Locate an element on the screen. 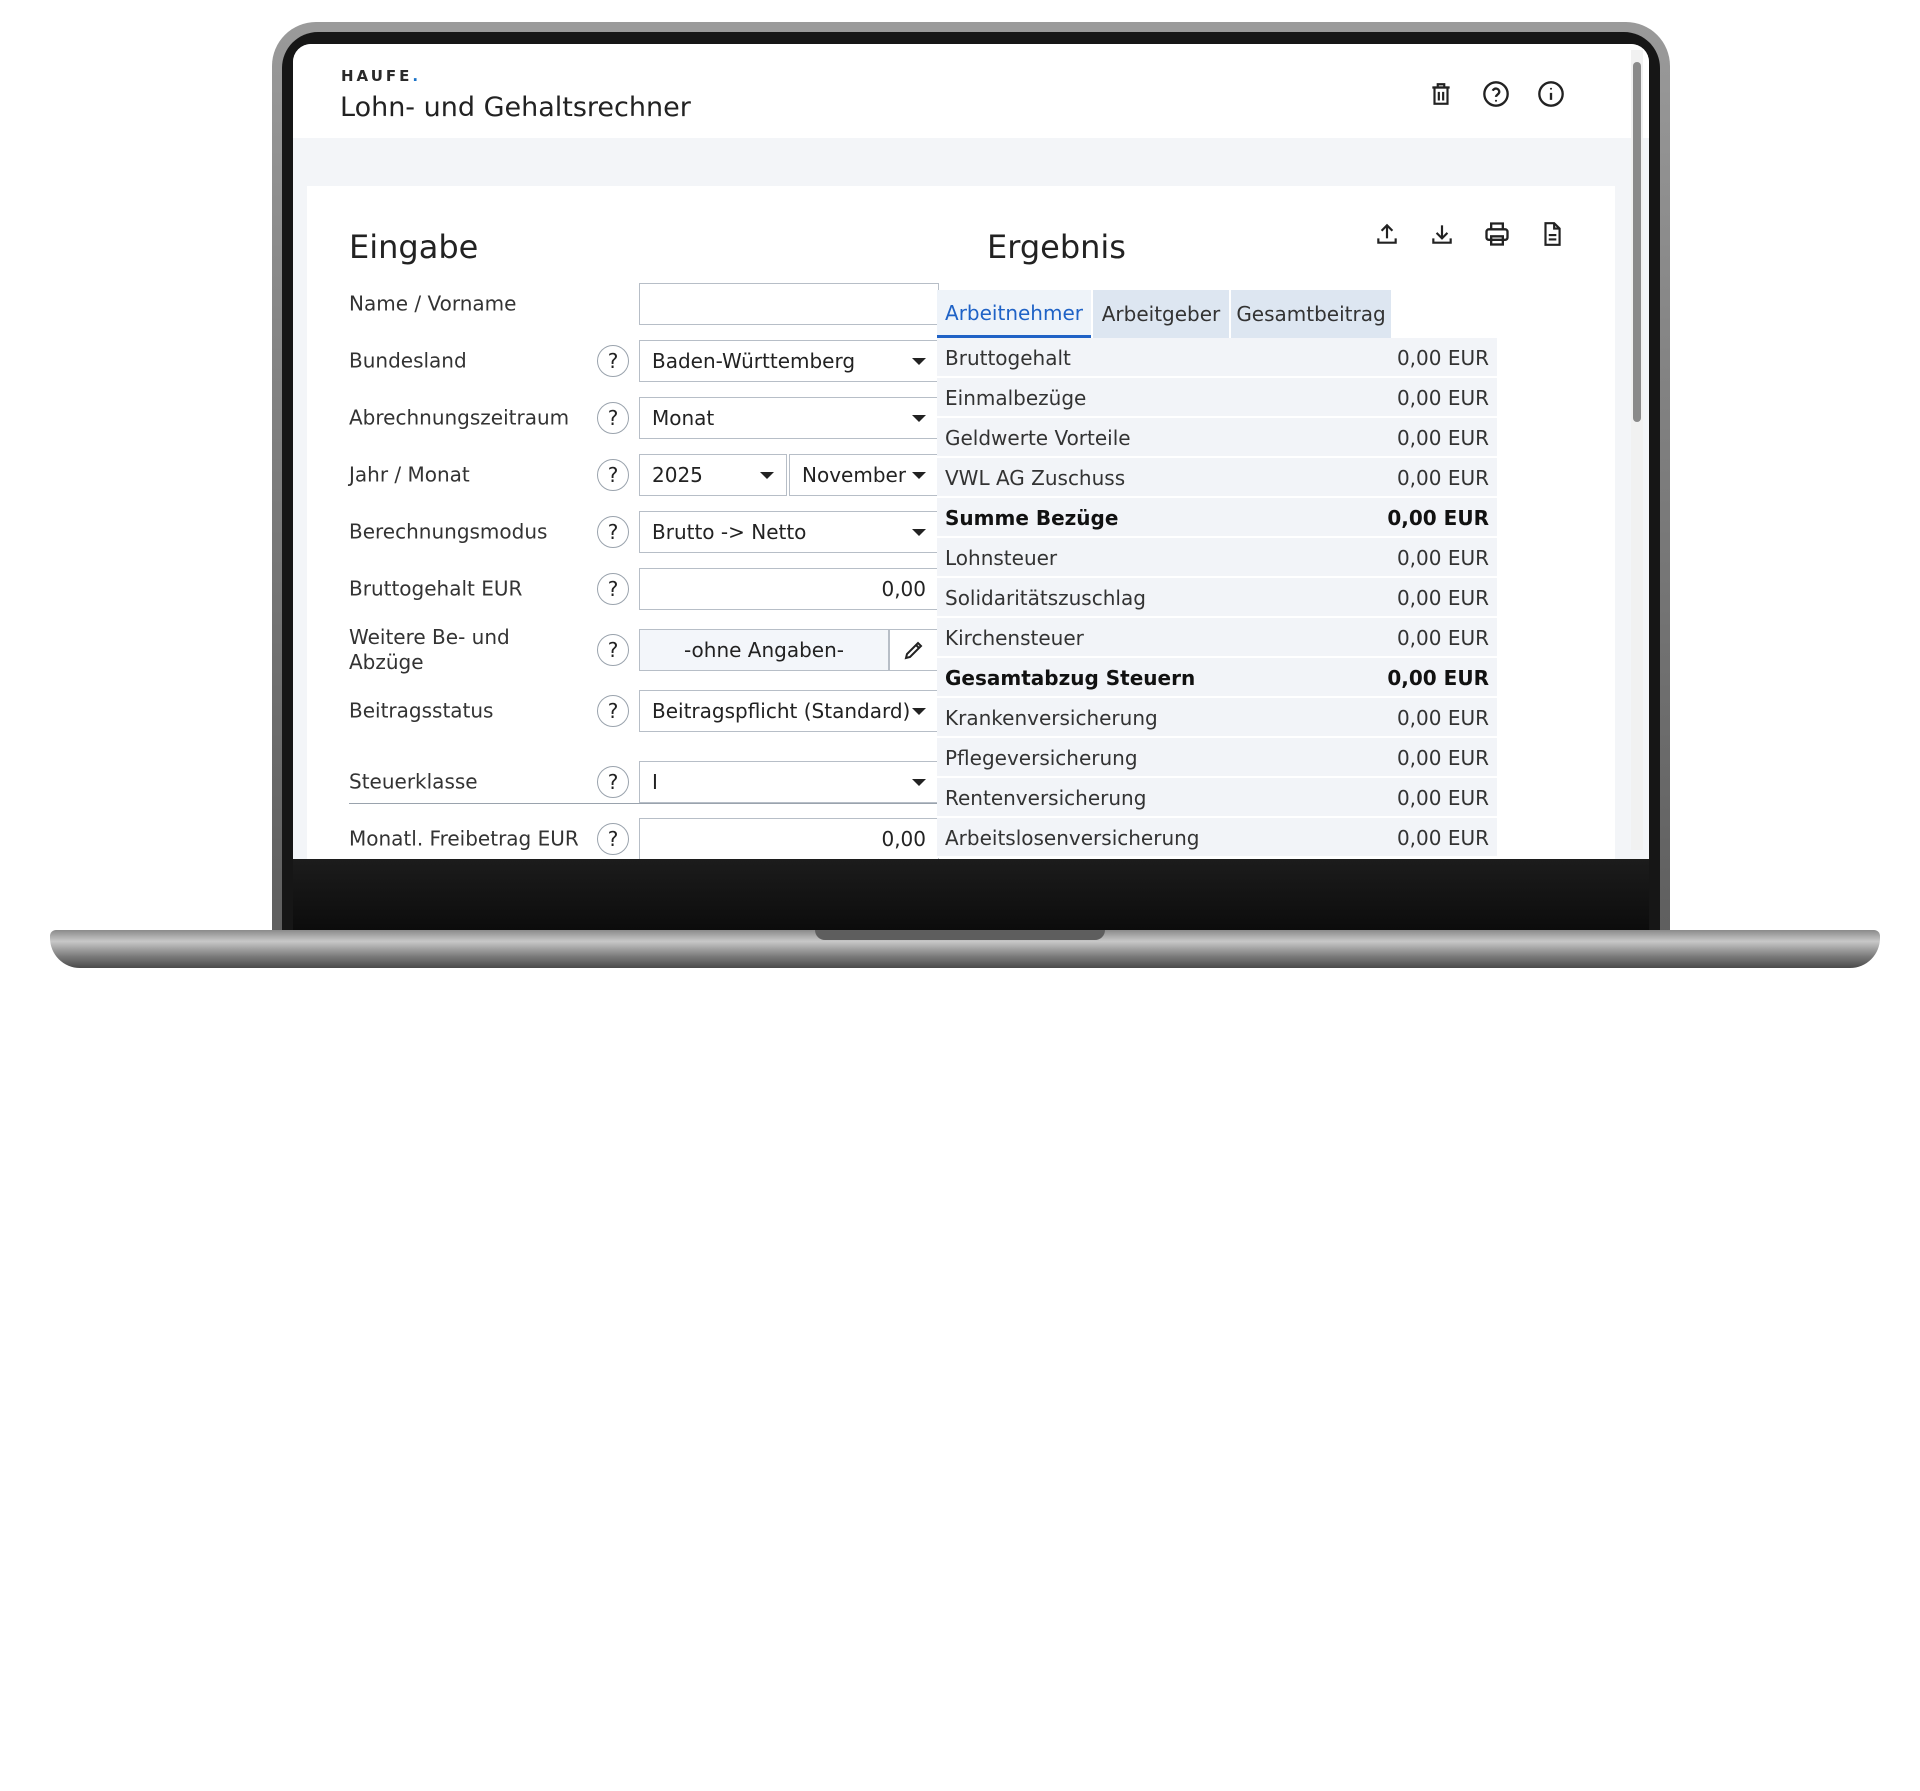 Image resolution: width=1920 pixels, height=1791 pixels. weitere-label: Weitere Be- und Abzüge is located at coordinates (429, 649).